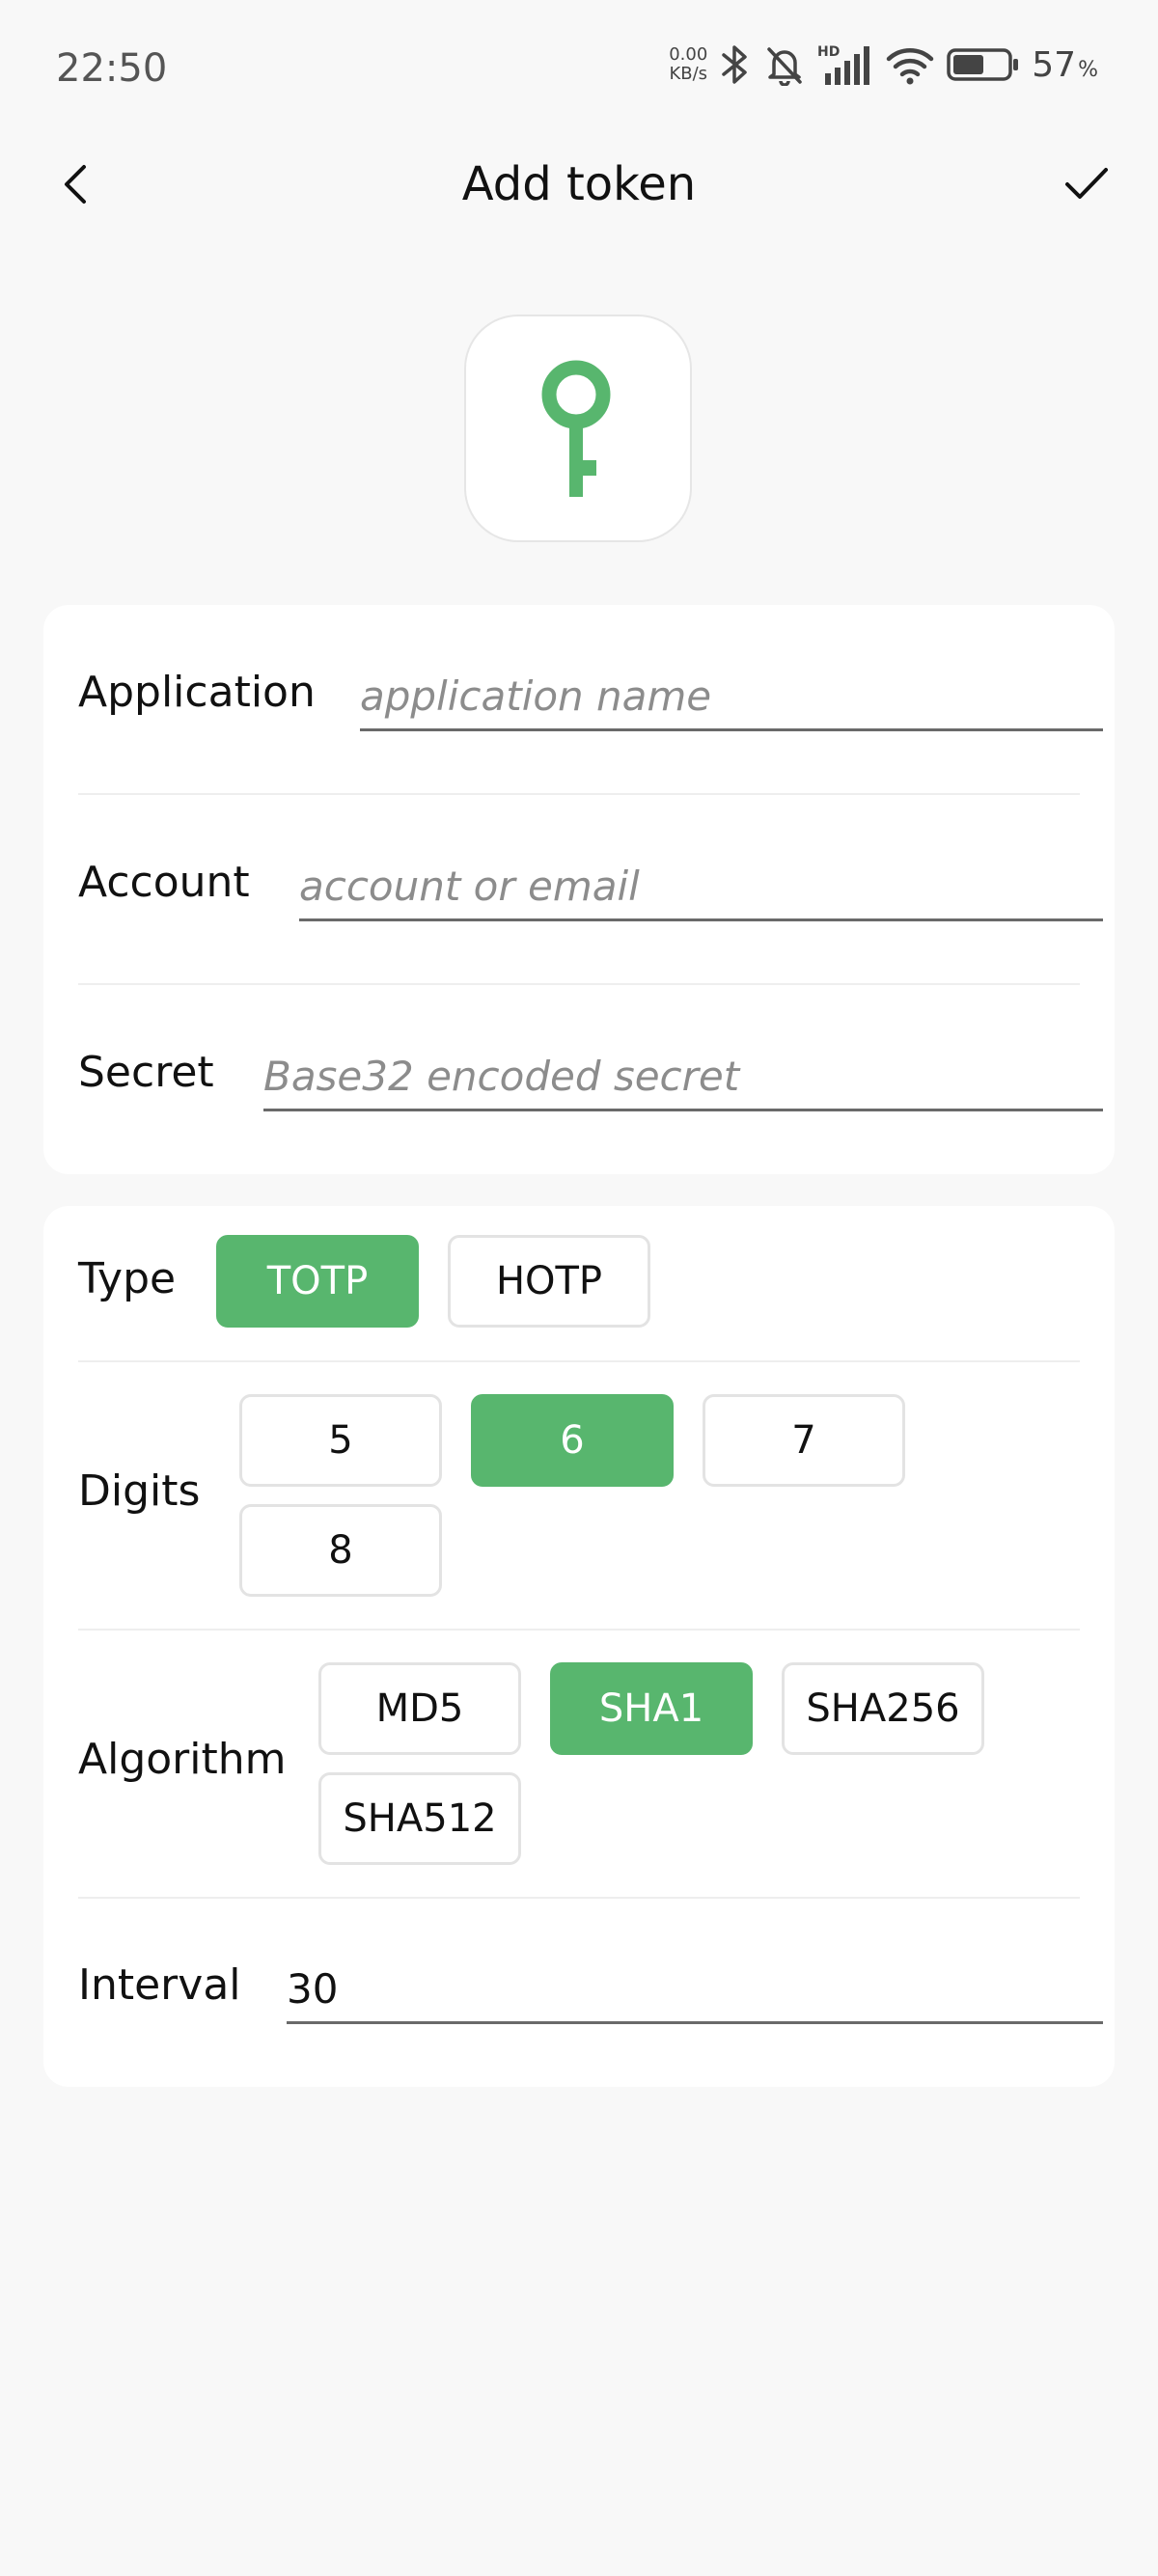  Describe the element at coordinates (1054, 64) in the screenshot. I see `battery-percentage-value: 57` at that location.